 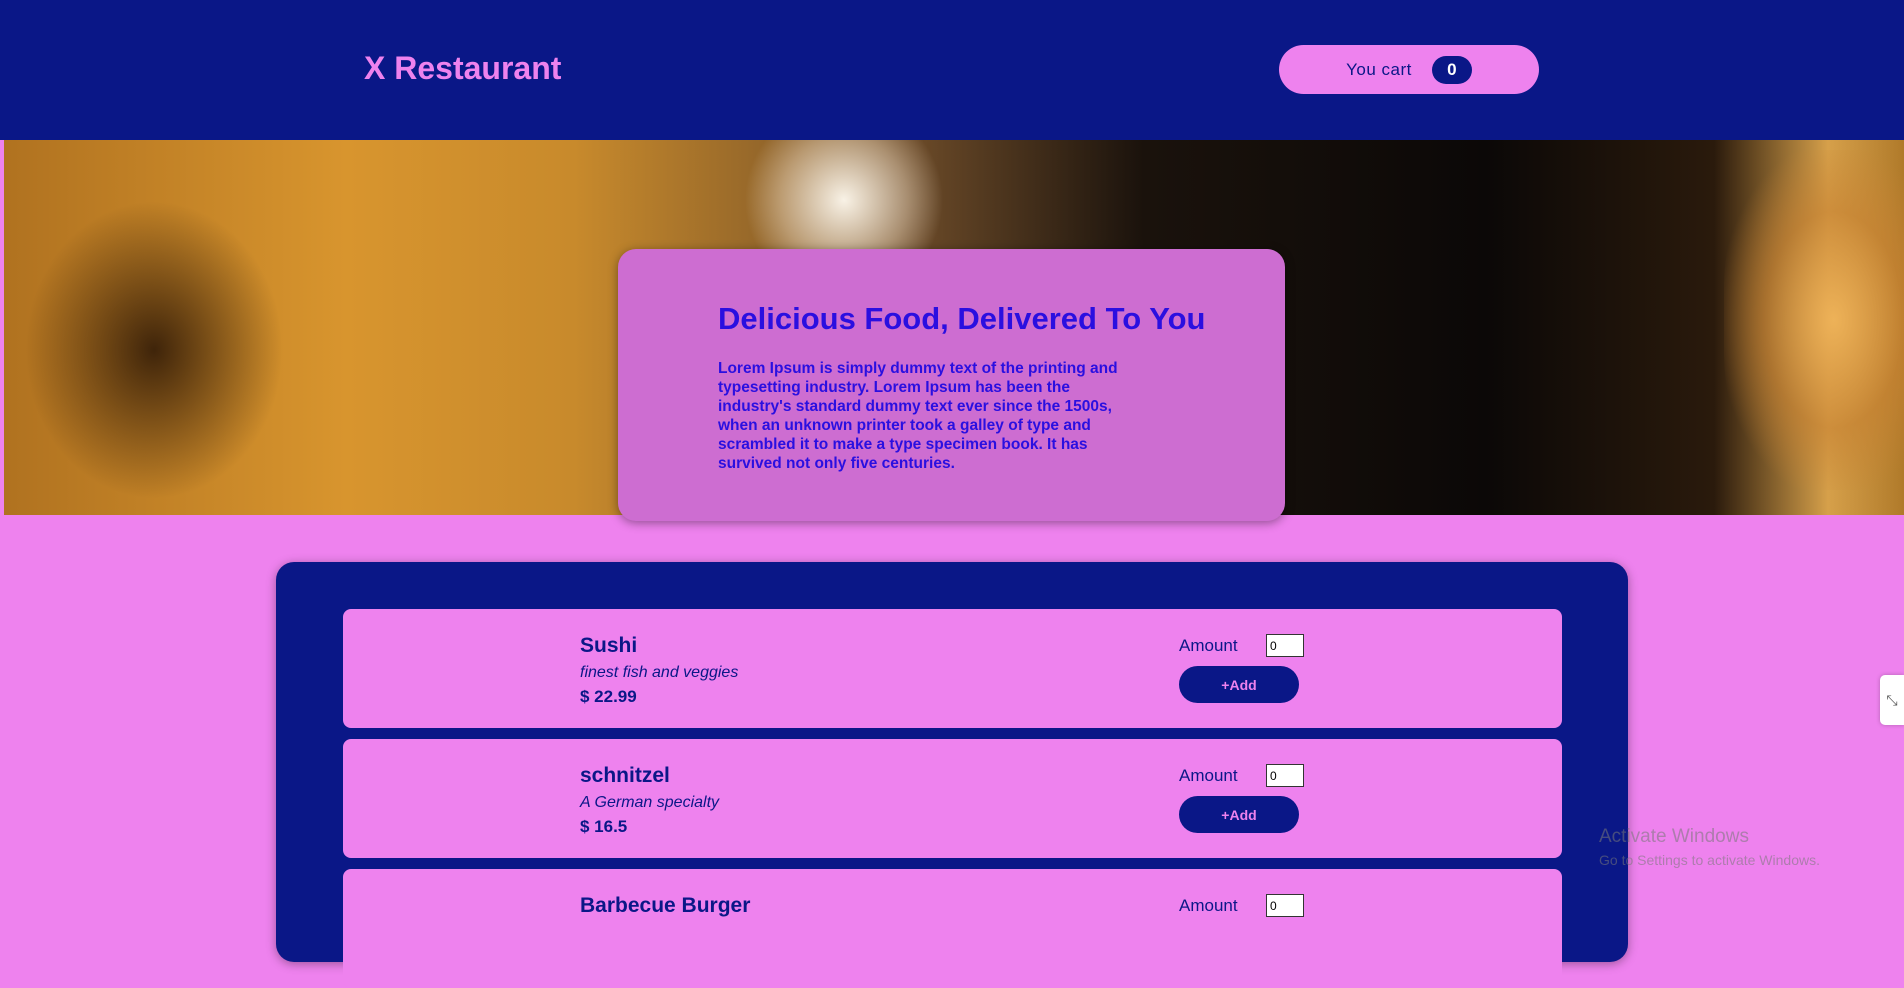 What do you see at coordinates (1814, 320) in the screenshot?
I see `hero-image-food` at bounding box center [1814, 320].